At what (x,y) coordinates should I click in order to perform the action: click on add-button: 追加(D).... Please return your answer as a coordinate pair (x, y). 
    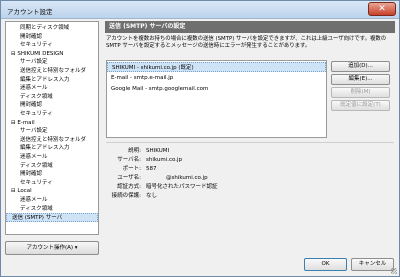
    Looking at the image, I should click on (360, 66).